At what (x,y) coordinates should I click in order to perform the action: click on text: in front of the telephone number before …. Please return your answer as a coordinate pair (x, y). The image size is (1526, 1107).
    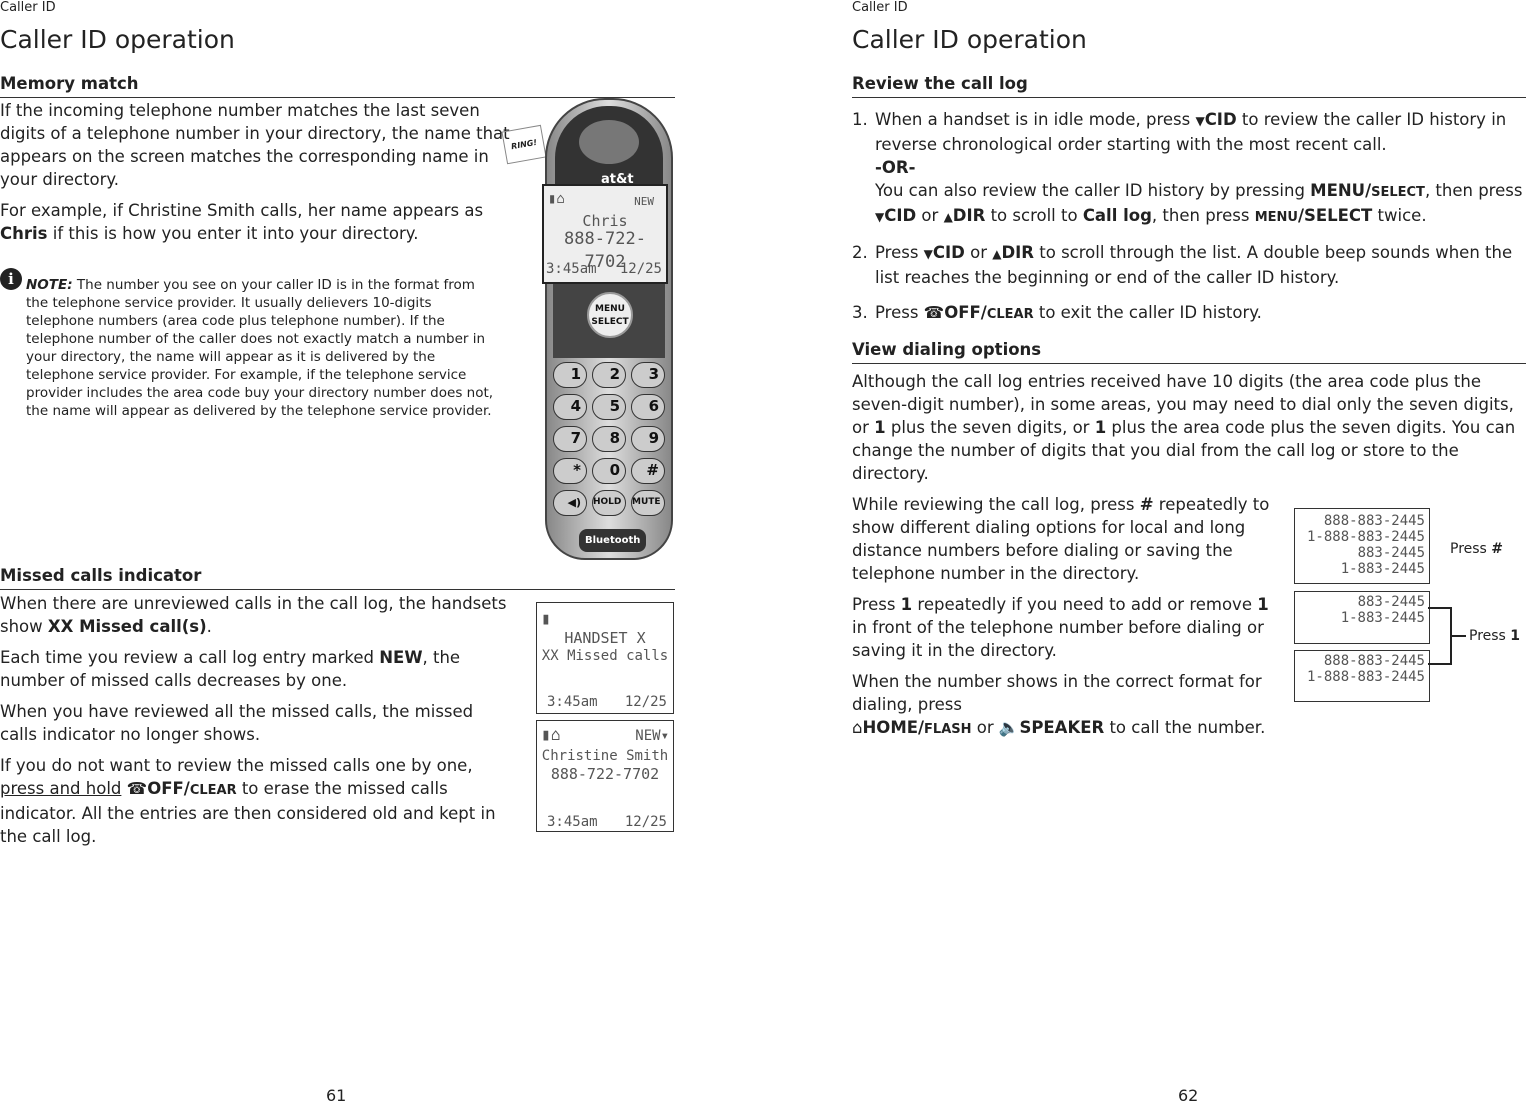
    Looking at the image, I should click on (1058, 639).